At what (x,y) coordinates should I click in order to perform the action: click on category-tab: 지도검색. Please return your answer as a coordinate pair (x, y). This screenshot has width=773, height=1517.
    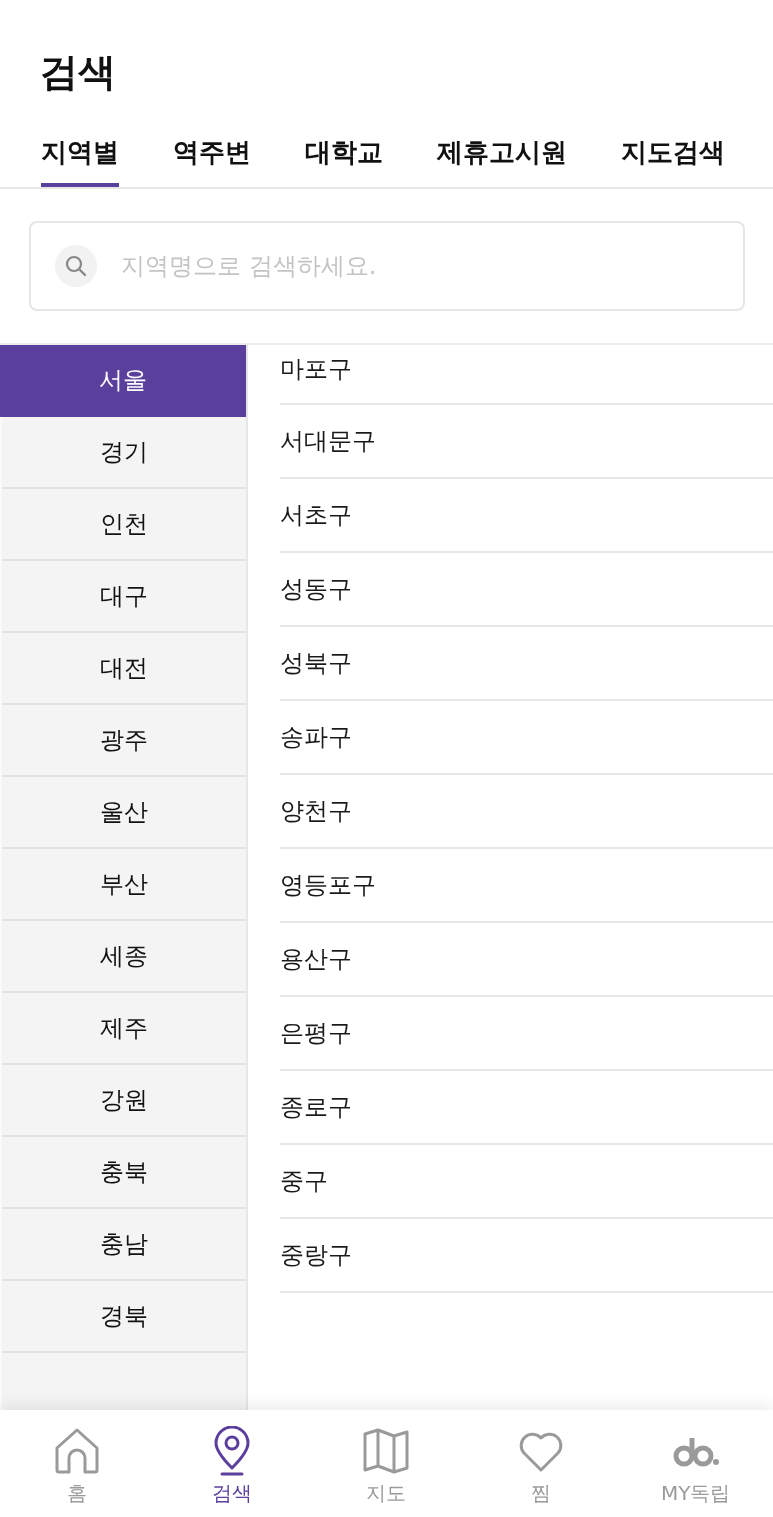
    Looking at the image, I should click on (673, 153).